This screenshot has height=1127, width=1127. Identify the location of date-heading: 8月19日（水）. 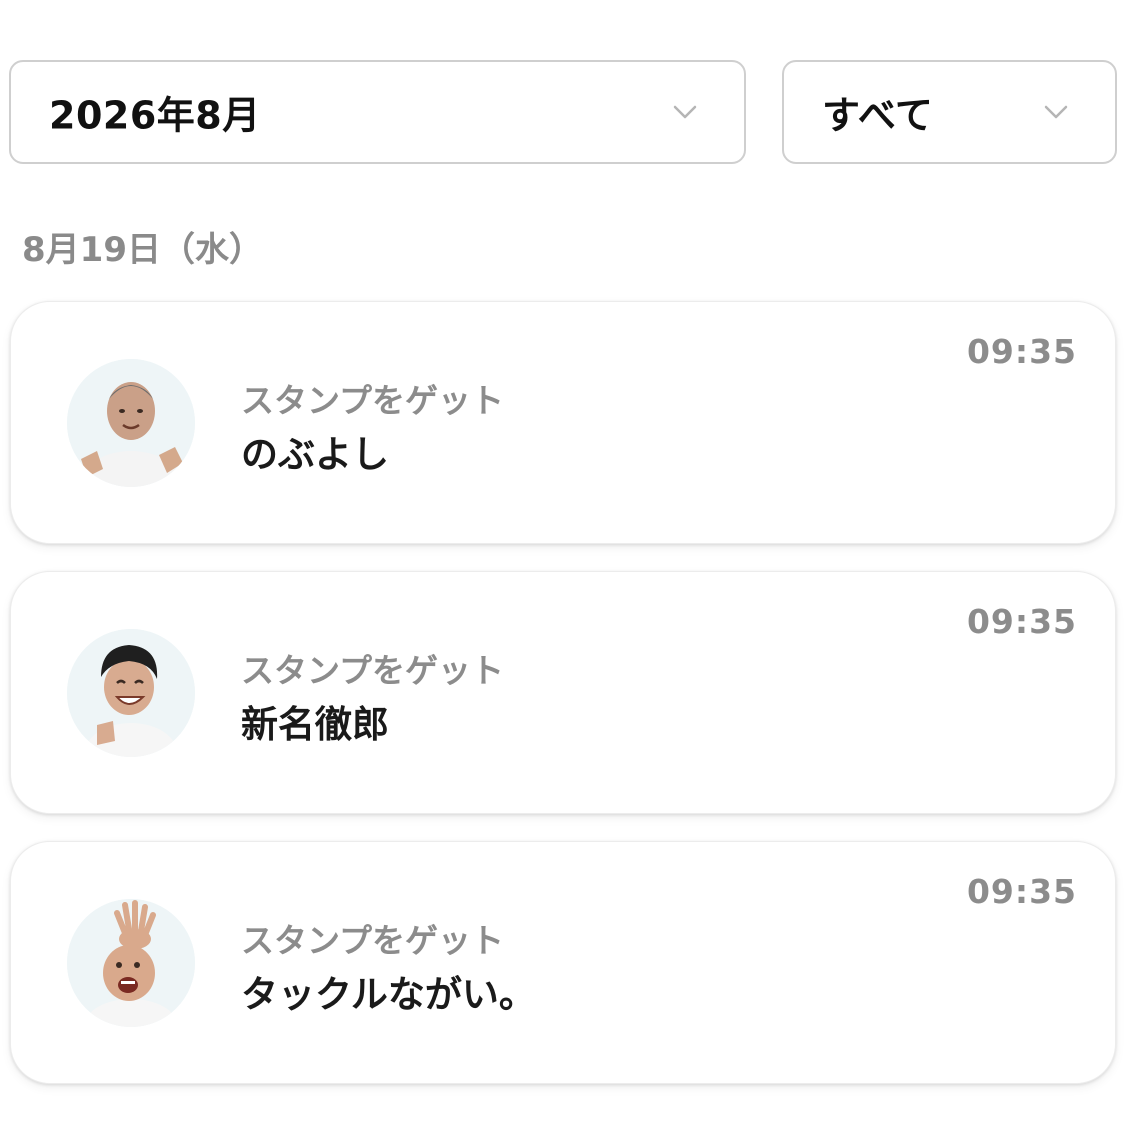
(142, 250).